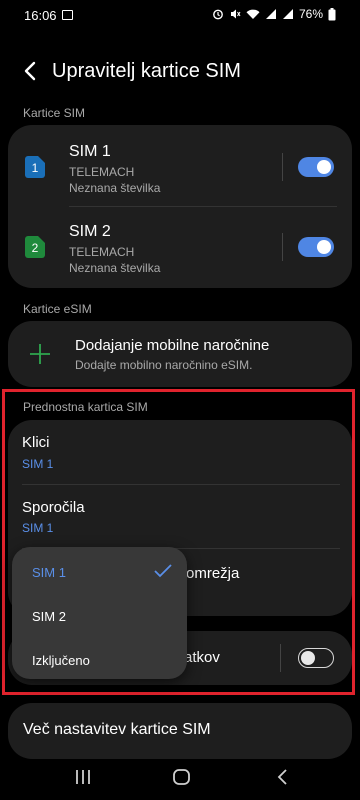 The height and width of the screenshot is (800, 360). I want to click on calls-value: SIM 1, so click(38, 464).